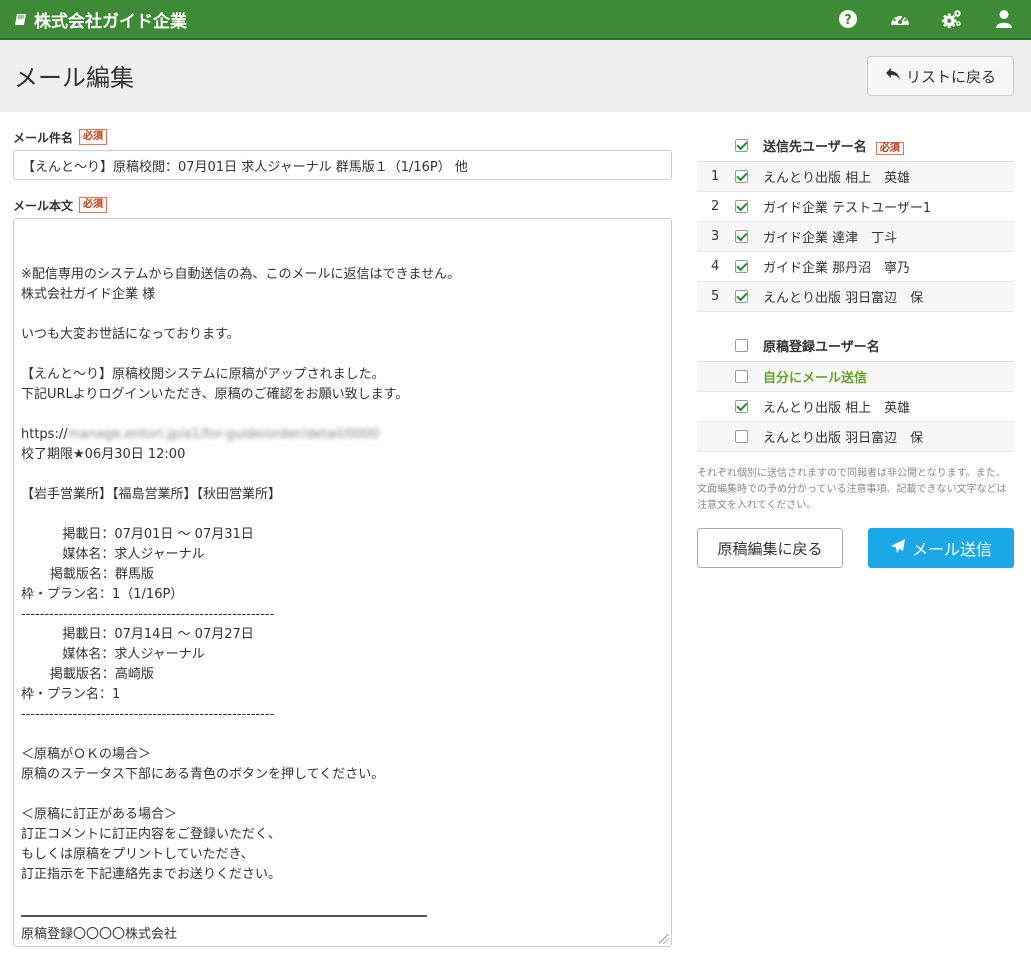 Image resolution: width=1031 pixels, height=956 pixels. Describe the element at coordinates (952, 19) in the screenshot. I see `settings-icon` at that location.